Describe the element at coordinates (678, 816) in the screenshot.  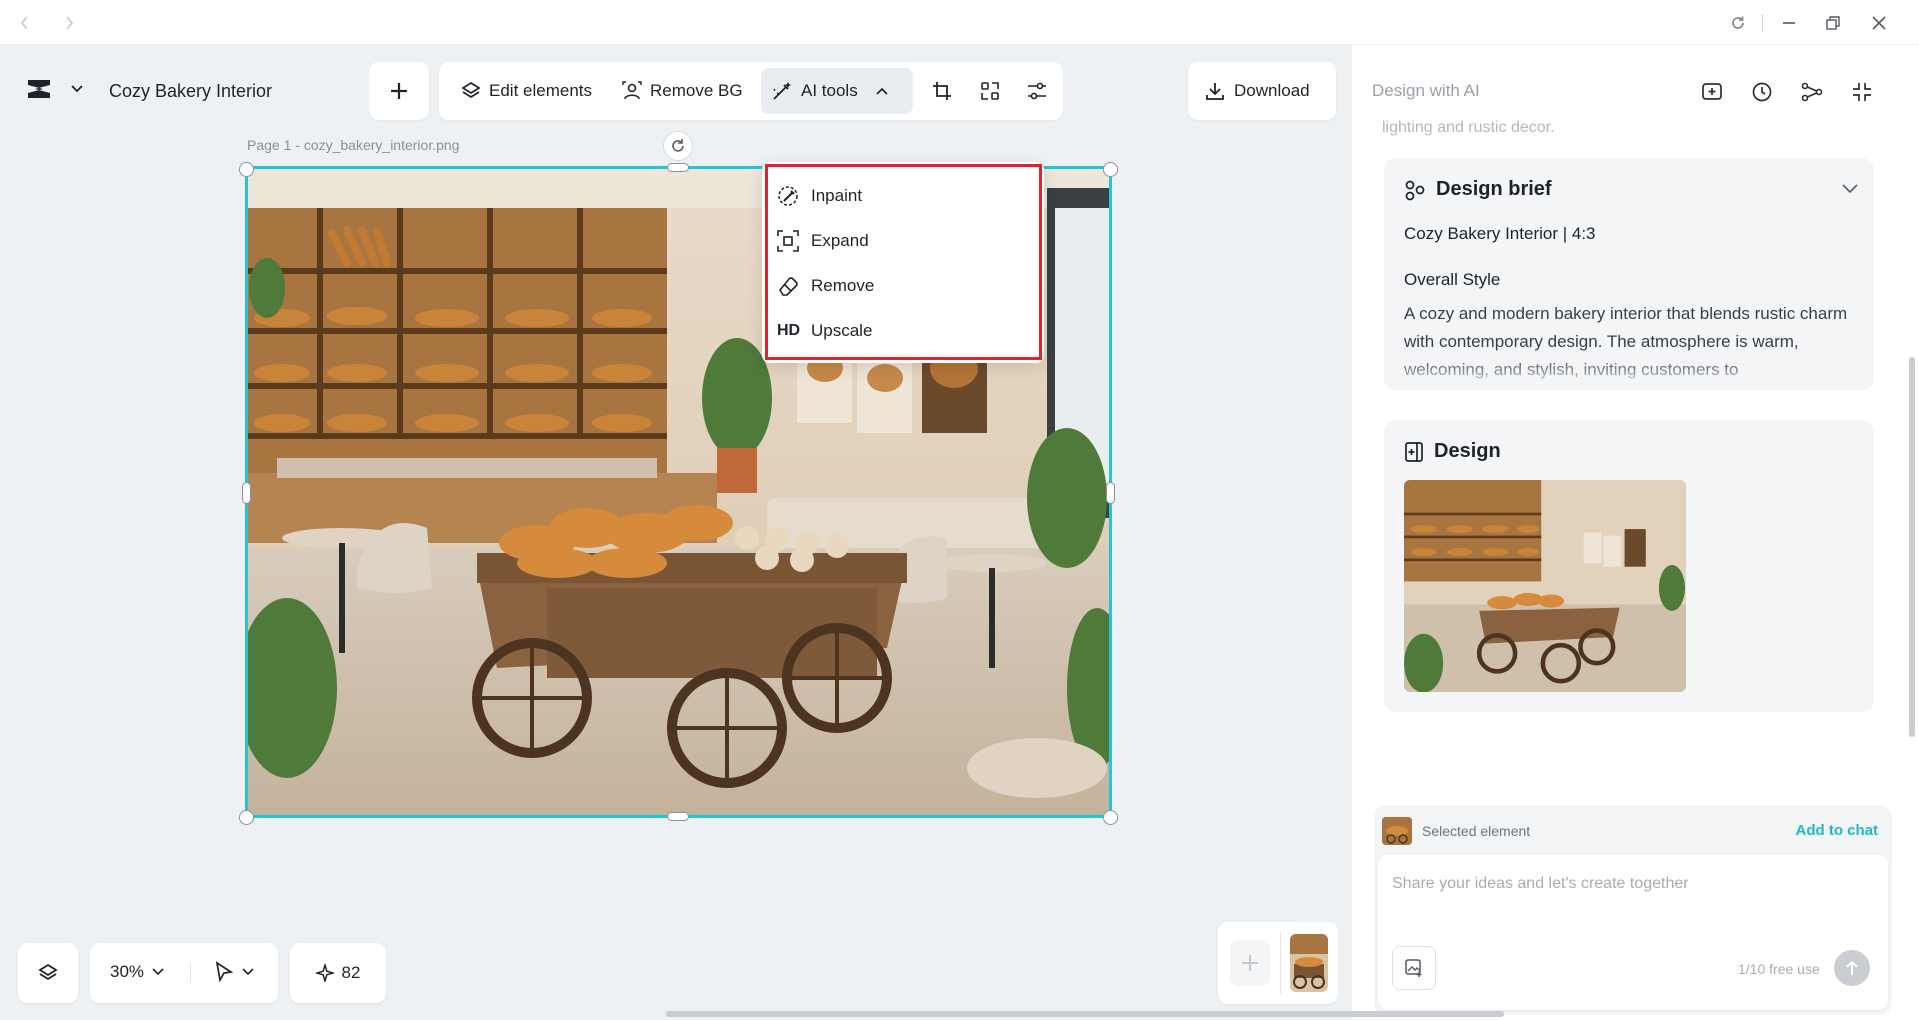
I see `resize-handle-bottom` at that location.